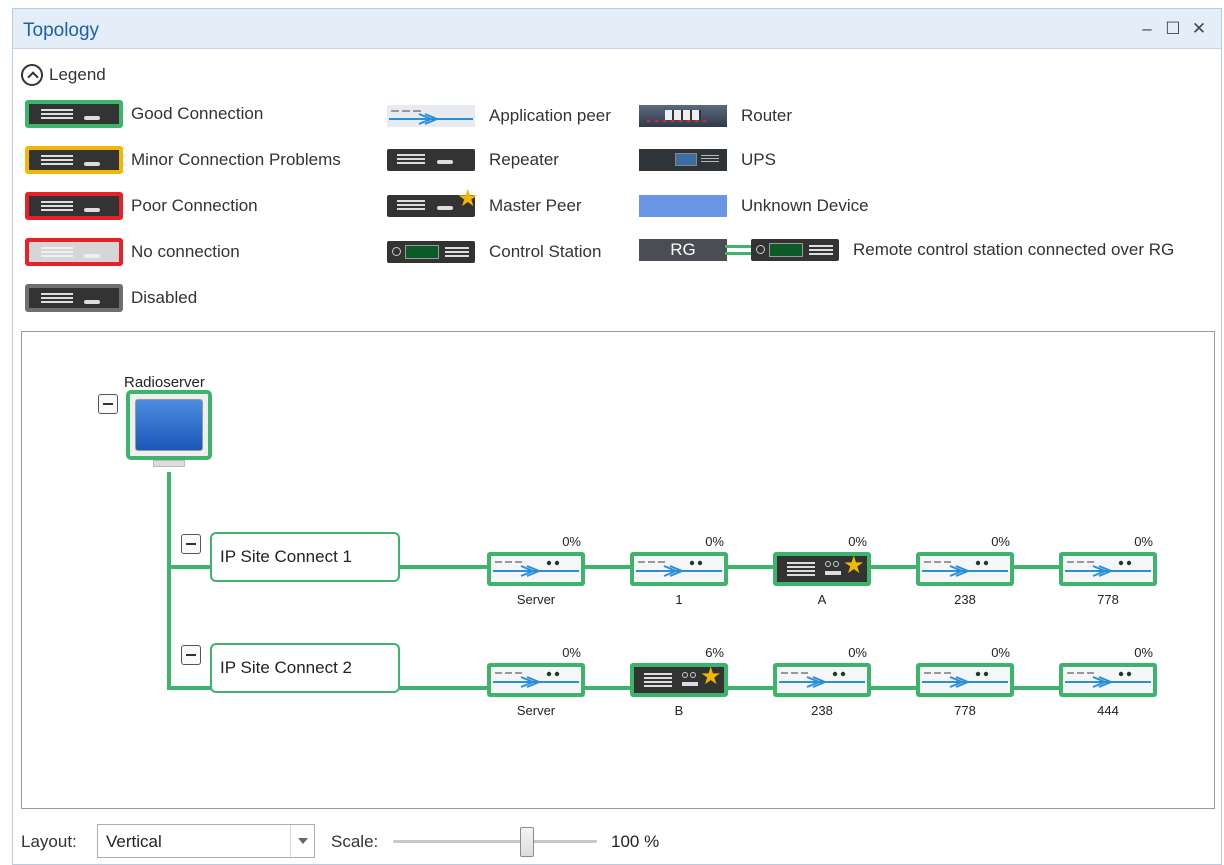 The height and width of the screenshot is (865, 1224). I want to click on legend-none-label: No connection, so click(185, 251).